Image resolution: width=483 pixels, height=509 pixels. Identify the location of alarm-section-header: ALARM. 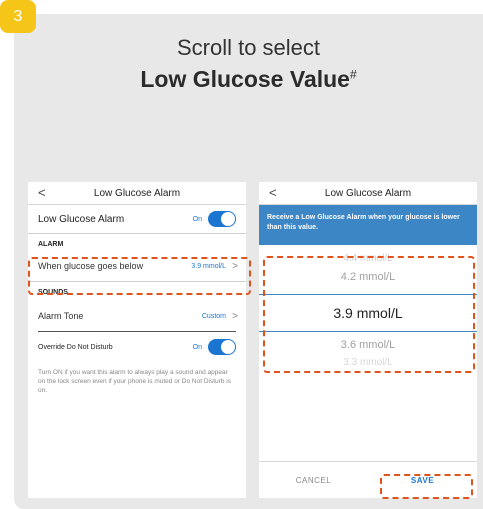
(137, 242).